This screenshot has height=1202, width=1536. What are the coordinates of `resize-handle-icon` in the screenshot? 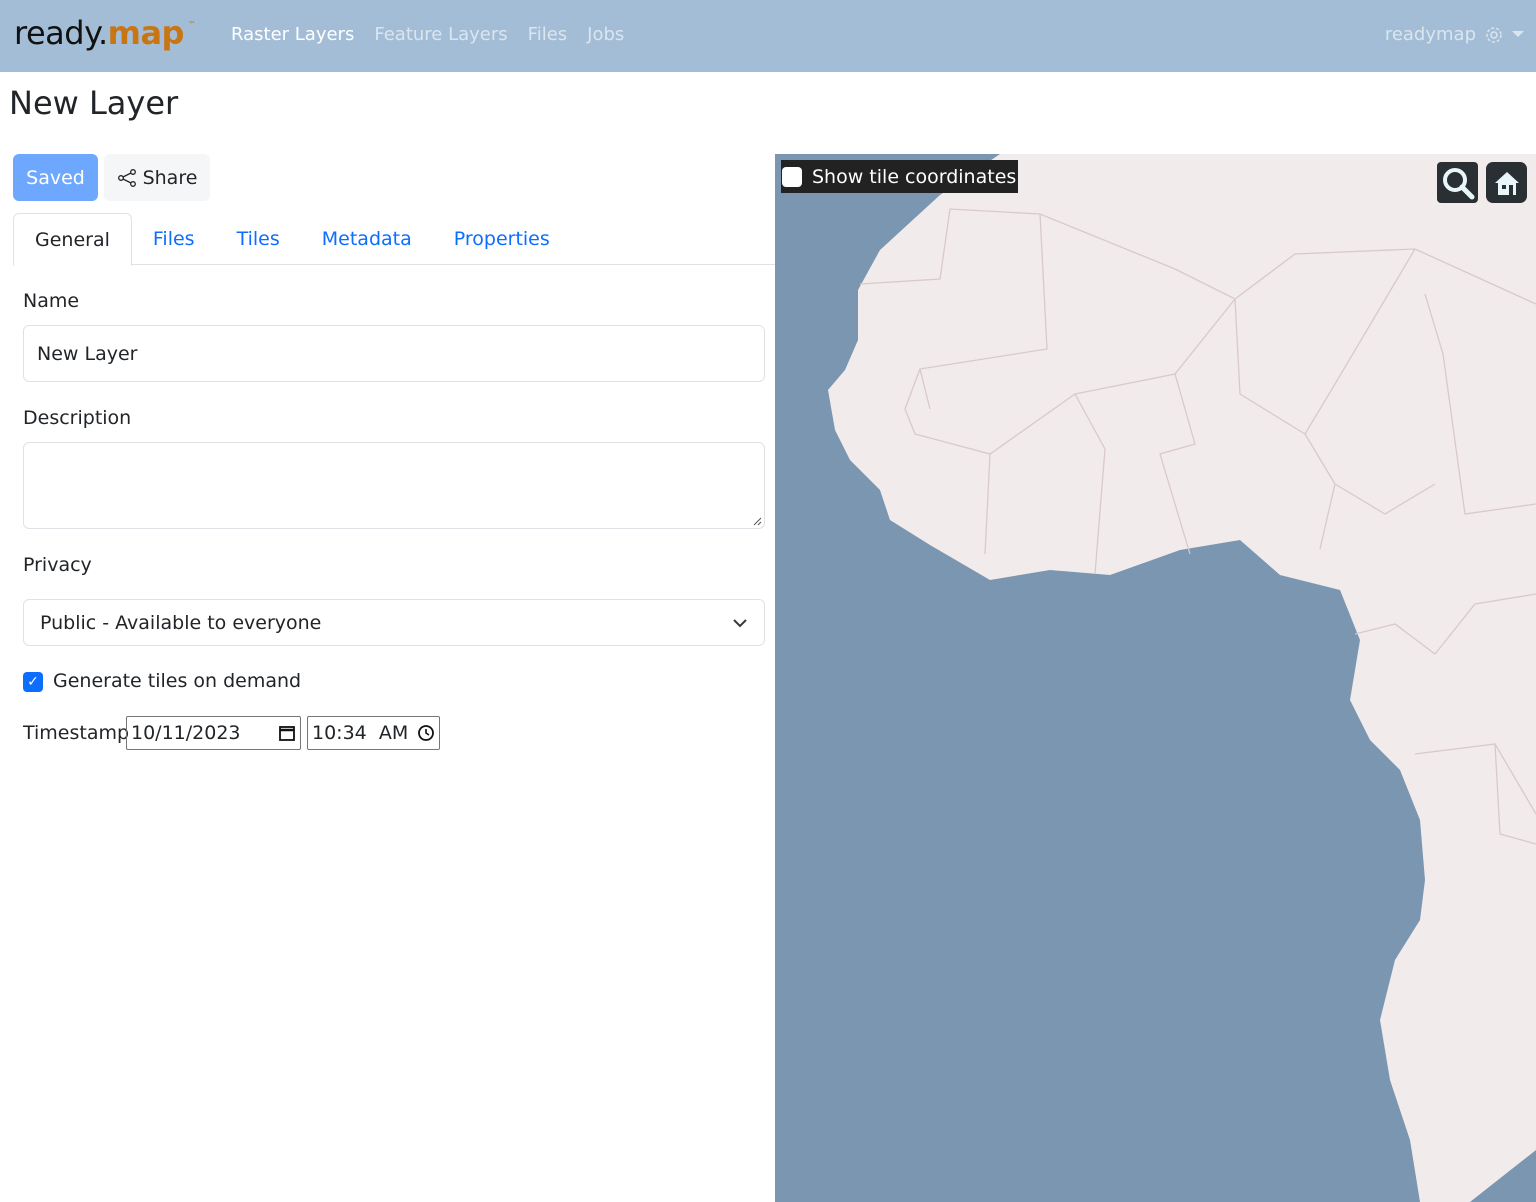 It's located at (757, 521).